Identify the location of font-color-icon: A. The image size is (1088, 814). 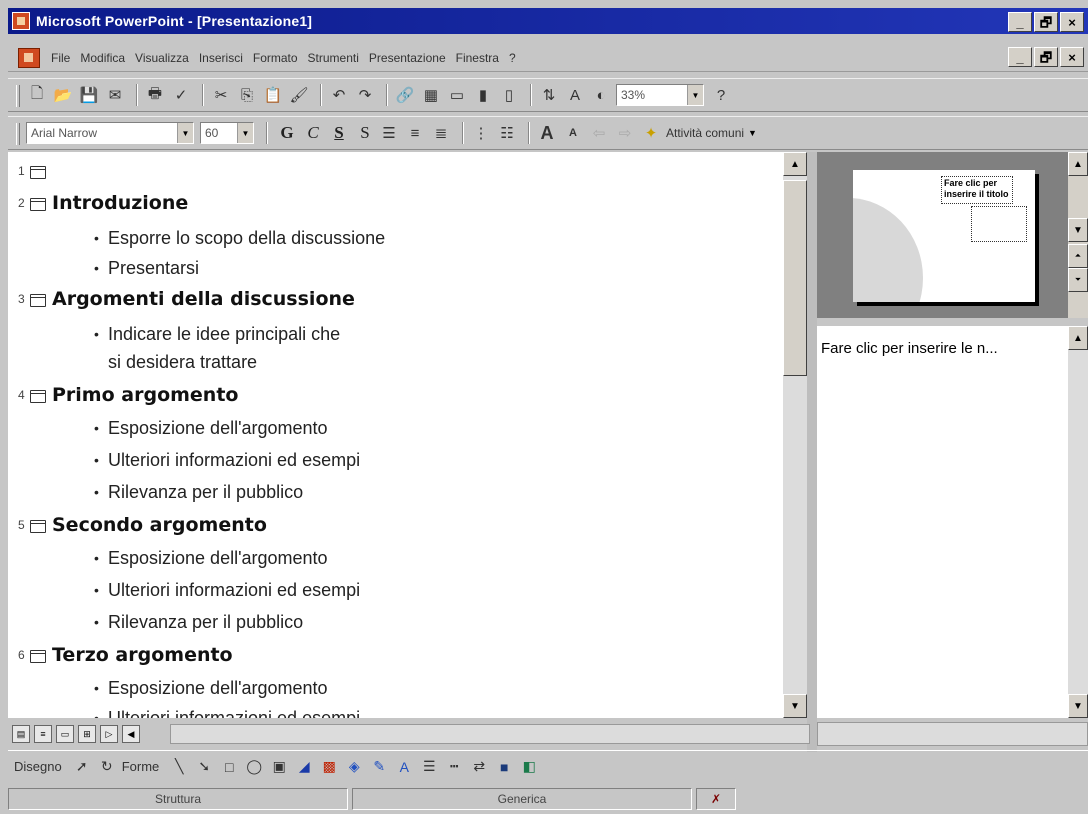
(404, 767).